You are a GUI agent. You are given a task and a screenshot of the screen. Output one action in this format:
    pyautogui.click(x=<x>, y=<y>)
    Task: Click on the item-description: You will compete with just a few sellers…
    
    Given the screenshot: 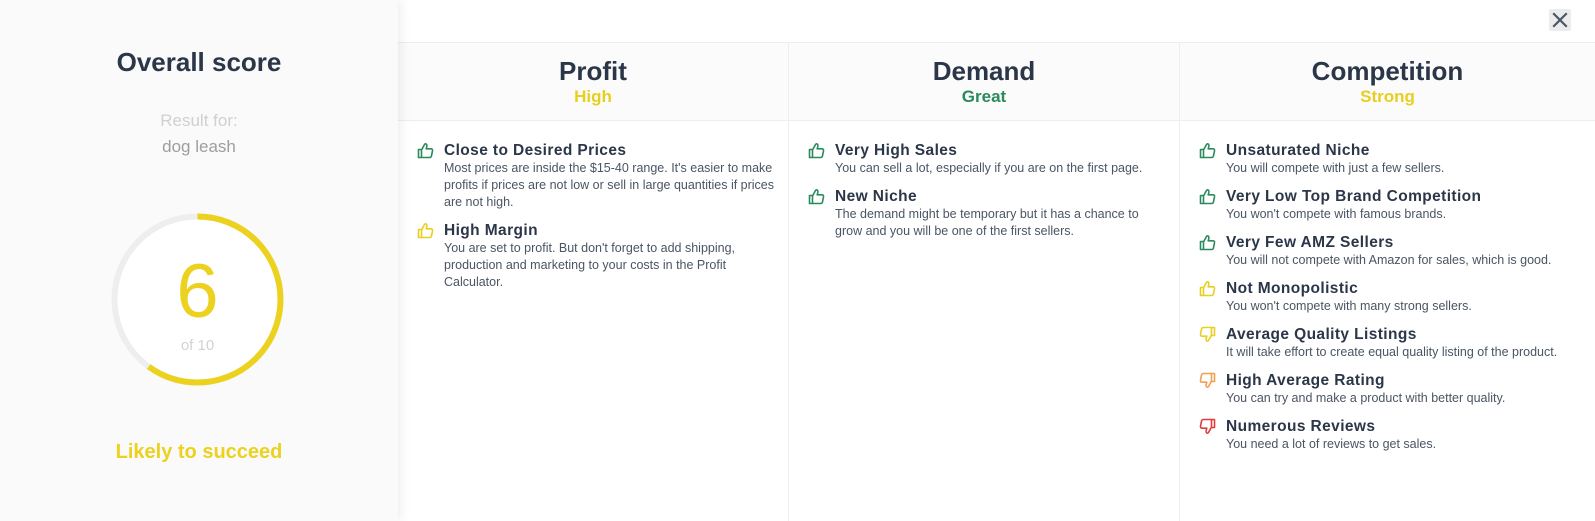 What is the action you would take?
    pyautogui.click(x=1335, y=168)
    